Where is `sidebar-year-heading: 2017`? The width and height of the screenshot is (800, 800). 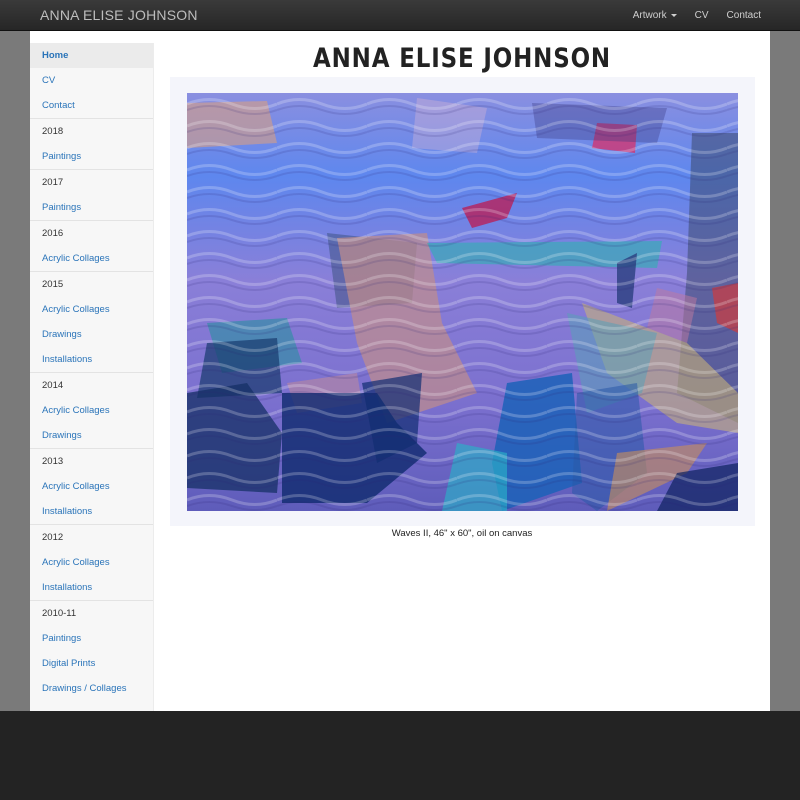
sidebar-year-heading: 2017 is located at coordinates (53, 182).